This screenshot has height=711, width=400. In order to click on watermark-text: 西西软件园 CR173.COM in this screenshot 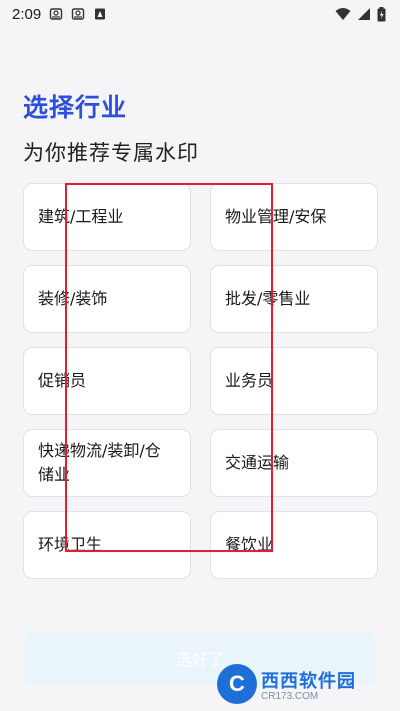, I will do `click(308, 684)`.